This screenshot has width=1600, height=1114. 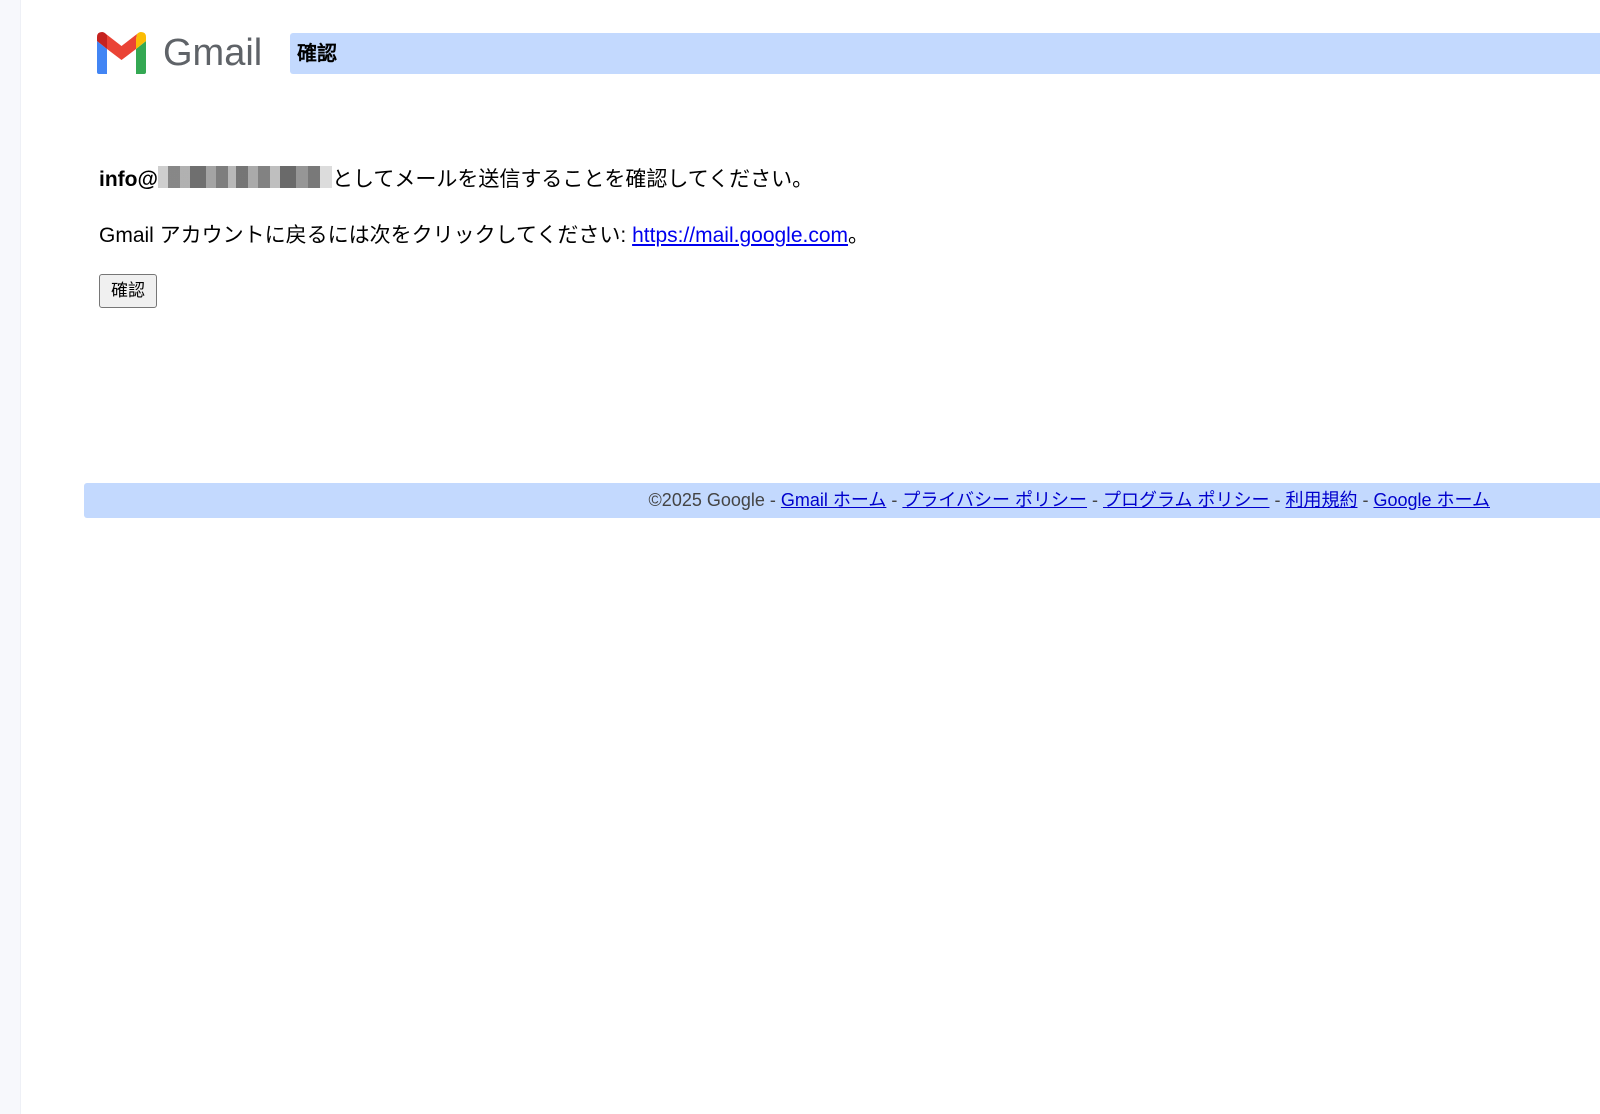 What do you see at coordinates (833, 500) in the screenshot?
I see `footer-link-gmail-home: Gmail ホーム` at bounding box center [833, 500].